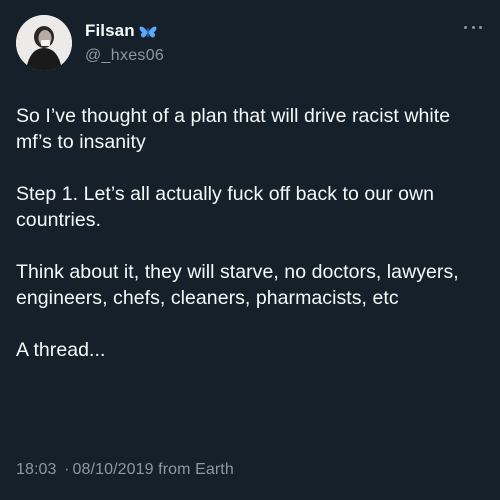  I want to click on tweet-source: Earth, so click(214, 469).